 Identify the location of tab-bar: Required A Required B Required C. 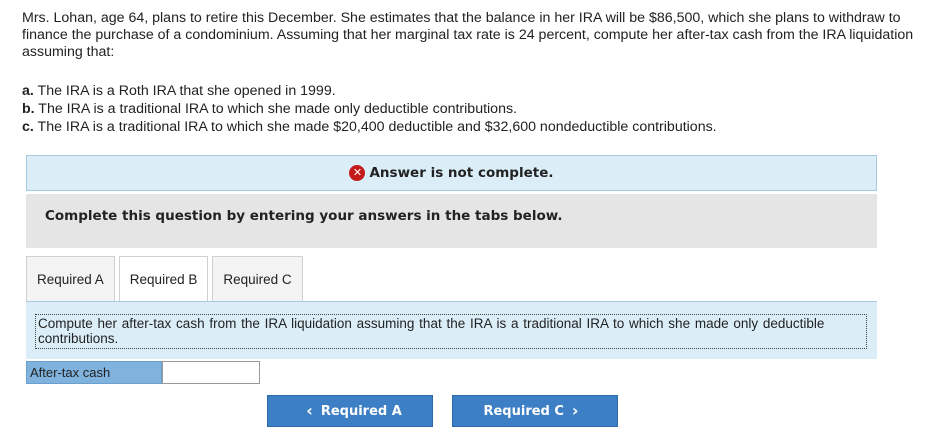
(164, 278).